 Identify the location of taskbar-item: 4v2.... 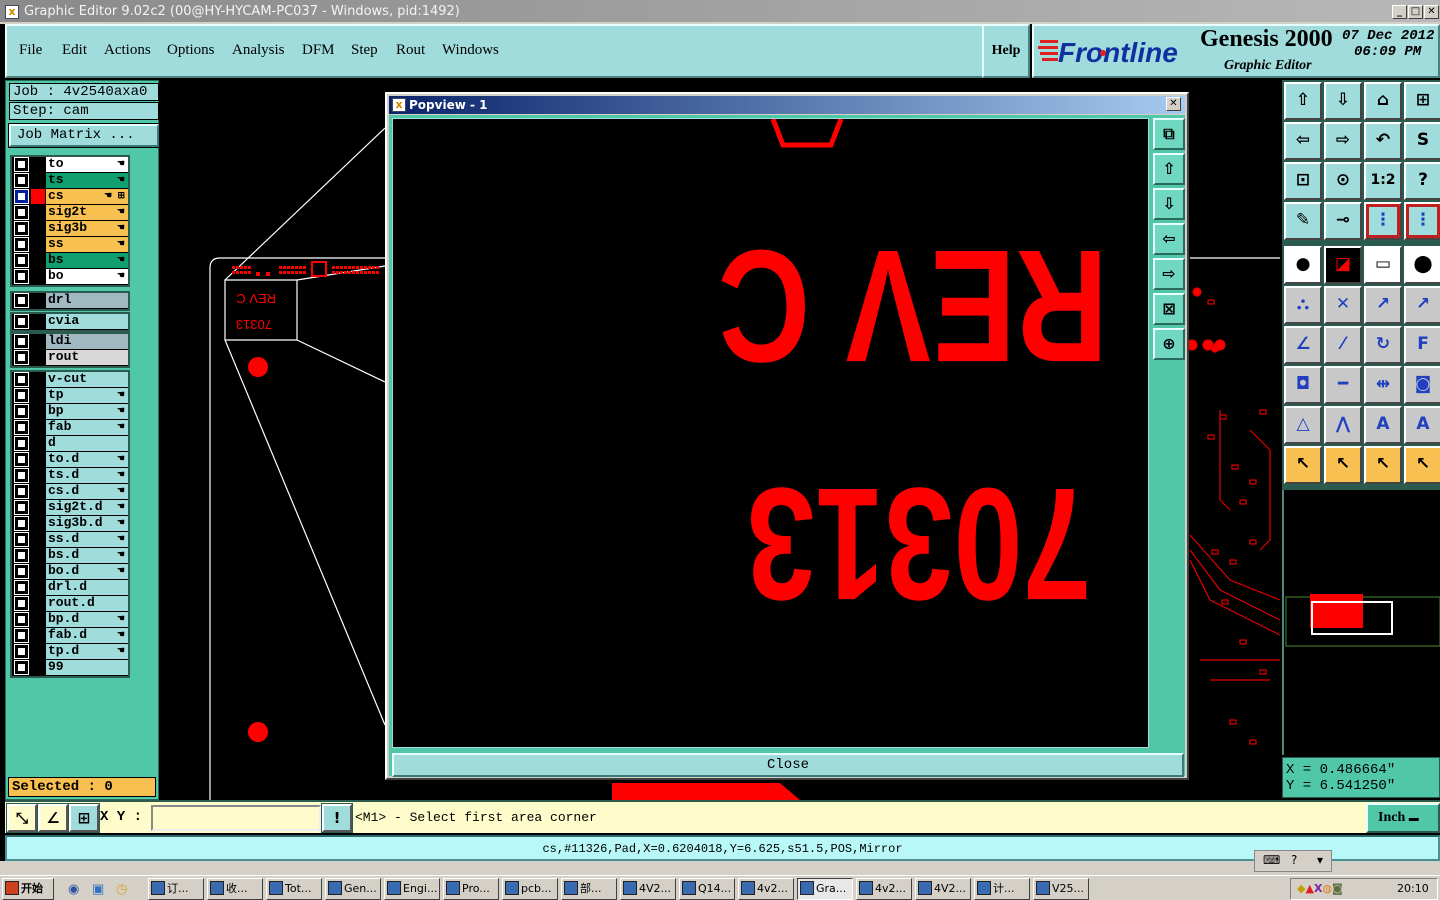
(884, 889).